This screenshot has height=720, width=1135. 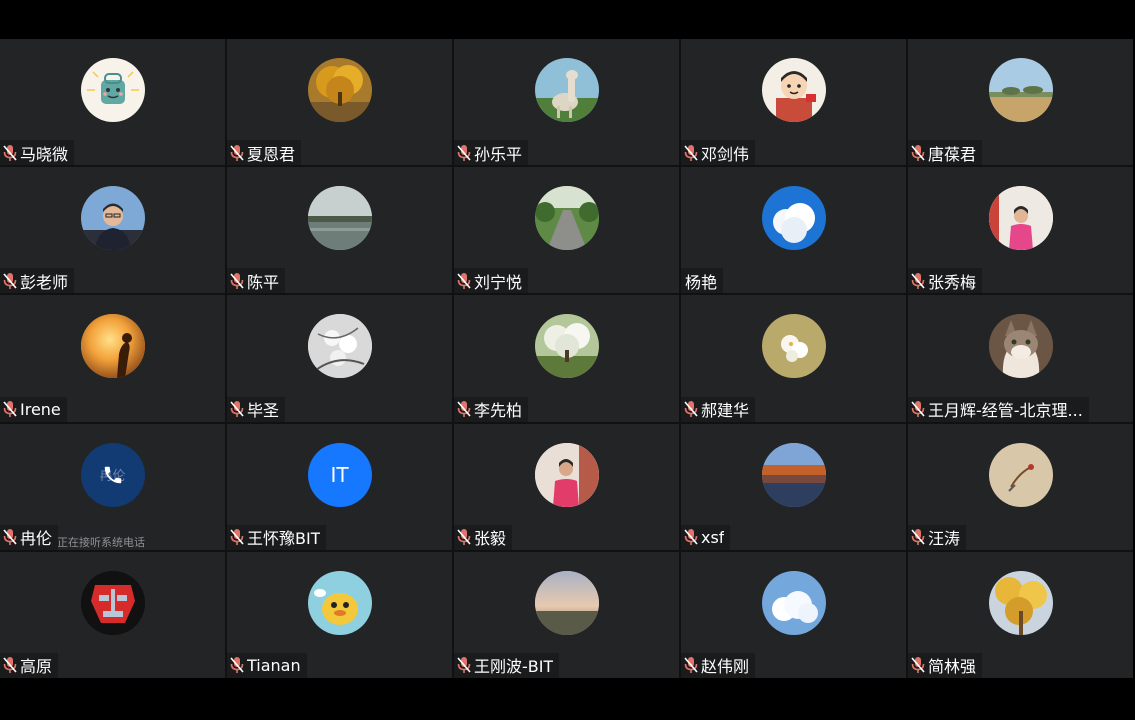 I want to click on participant-name-tag: 刘宁悦, so click(x=491, y=281).